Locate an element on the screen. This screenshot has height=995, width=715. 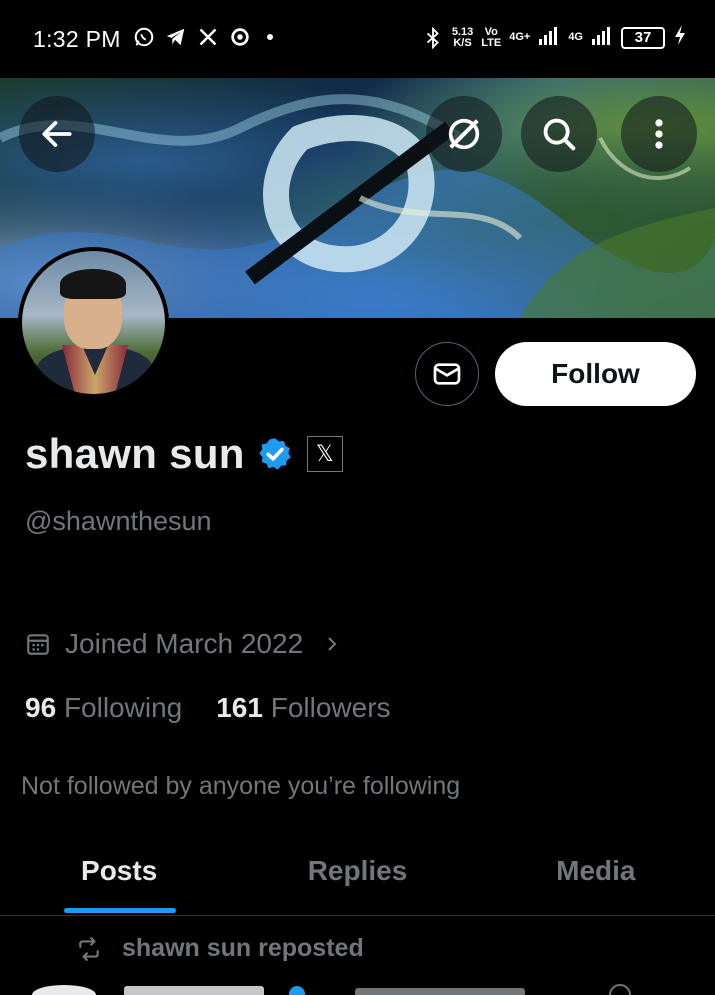
grok-button is located at coordinates (464, 134).